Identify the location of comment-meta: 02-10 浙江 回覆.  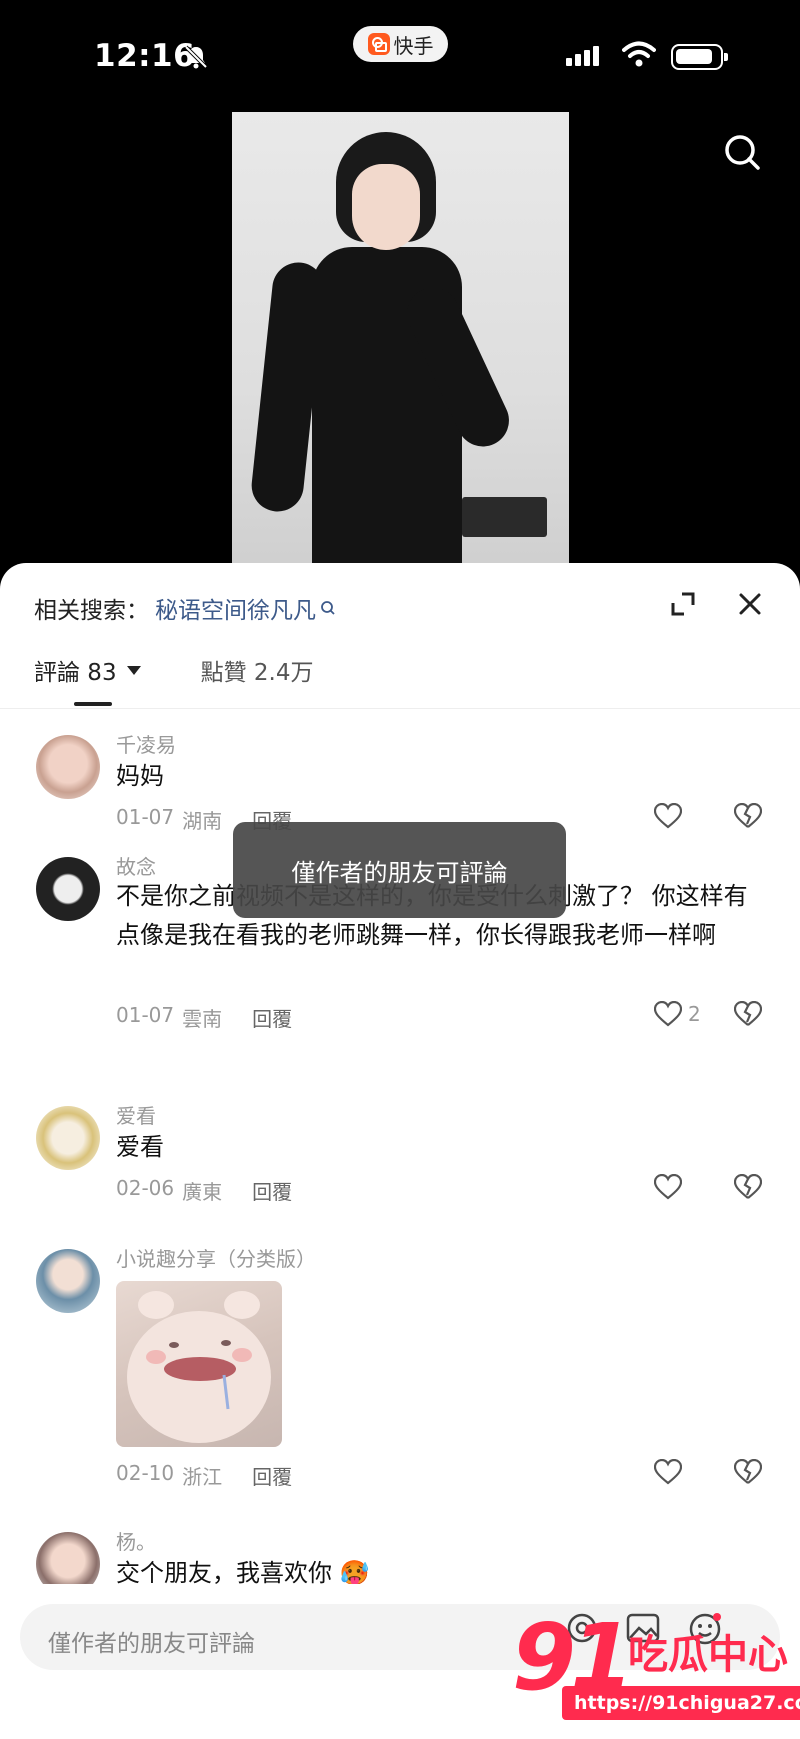
(204, 1475).